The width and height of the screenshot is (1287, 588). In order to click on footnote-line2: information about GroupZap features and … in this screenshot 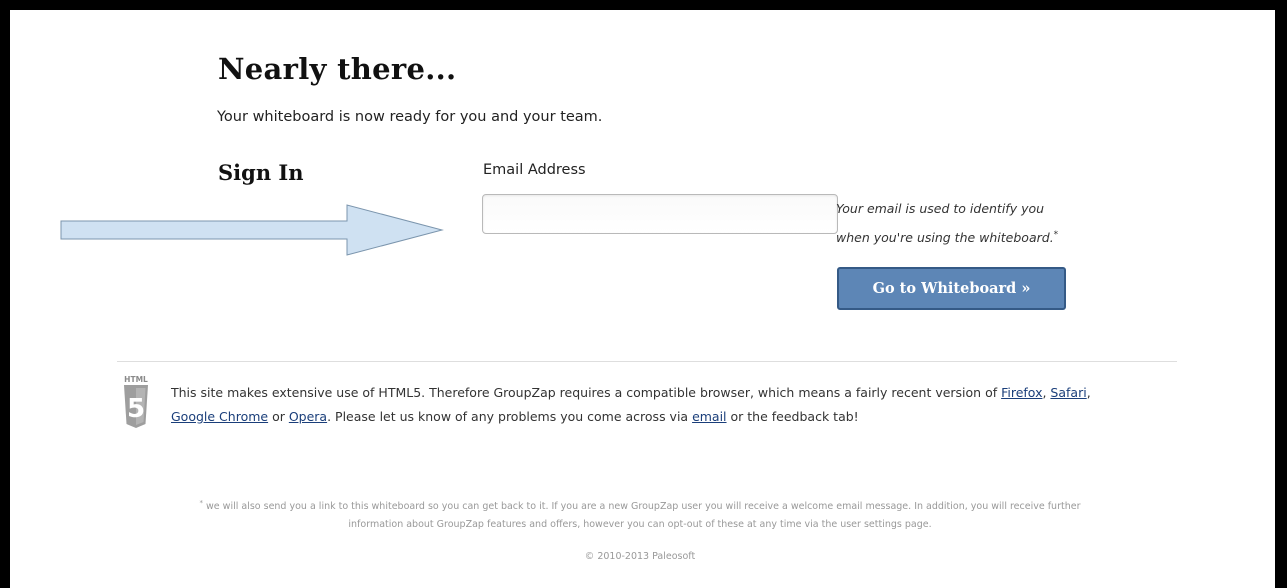, I will do `click(640, 524)`.